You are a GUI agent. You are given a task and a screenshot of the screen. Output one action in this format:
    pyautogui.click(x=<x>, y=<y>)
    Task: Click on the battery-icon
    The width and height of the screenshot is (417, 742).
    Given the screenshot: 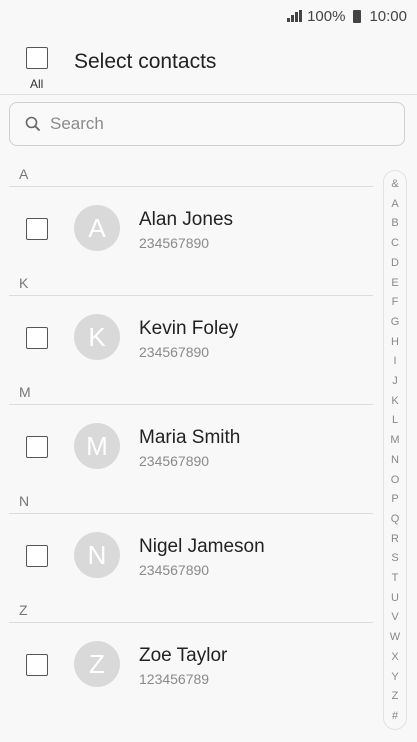 What is the action you would take?
    pyautogui.click(x=357, y=16)
    